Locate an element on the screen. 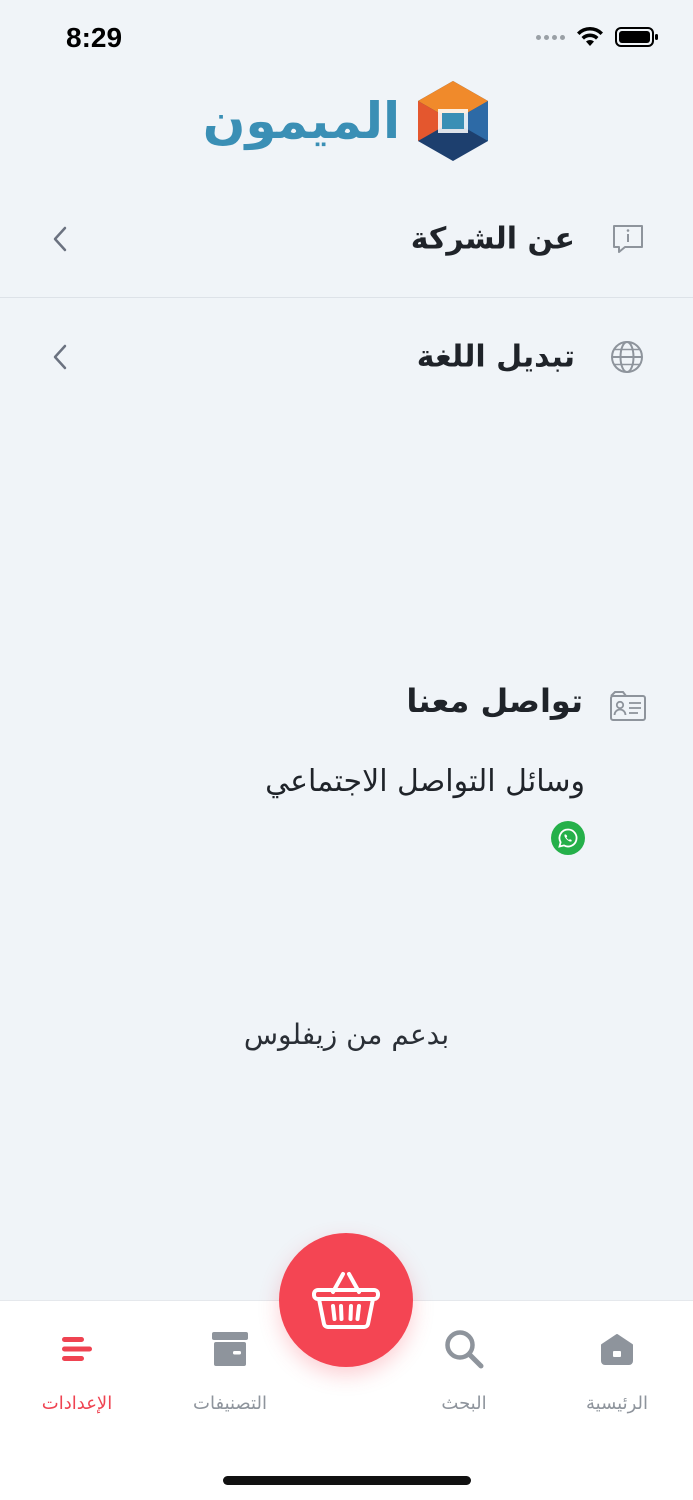 This screenshot has height=1500, width=693. powered-by-text: بدعم من زيفلوس is located at coordinates (346, 1034).